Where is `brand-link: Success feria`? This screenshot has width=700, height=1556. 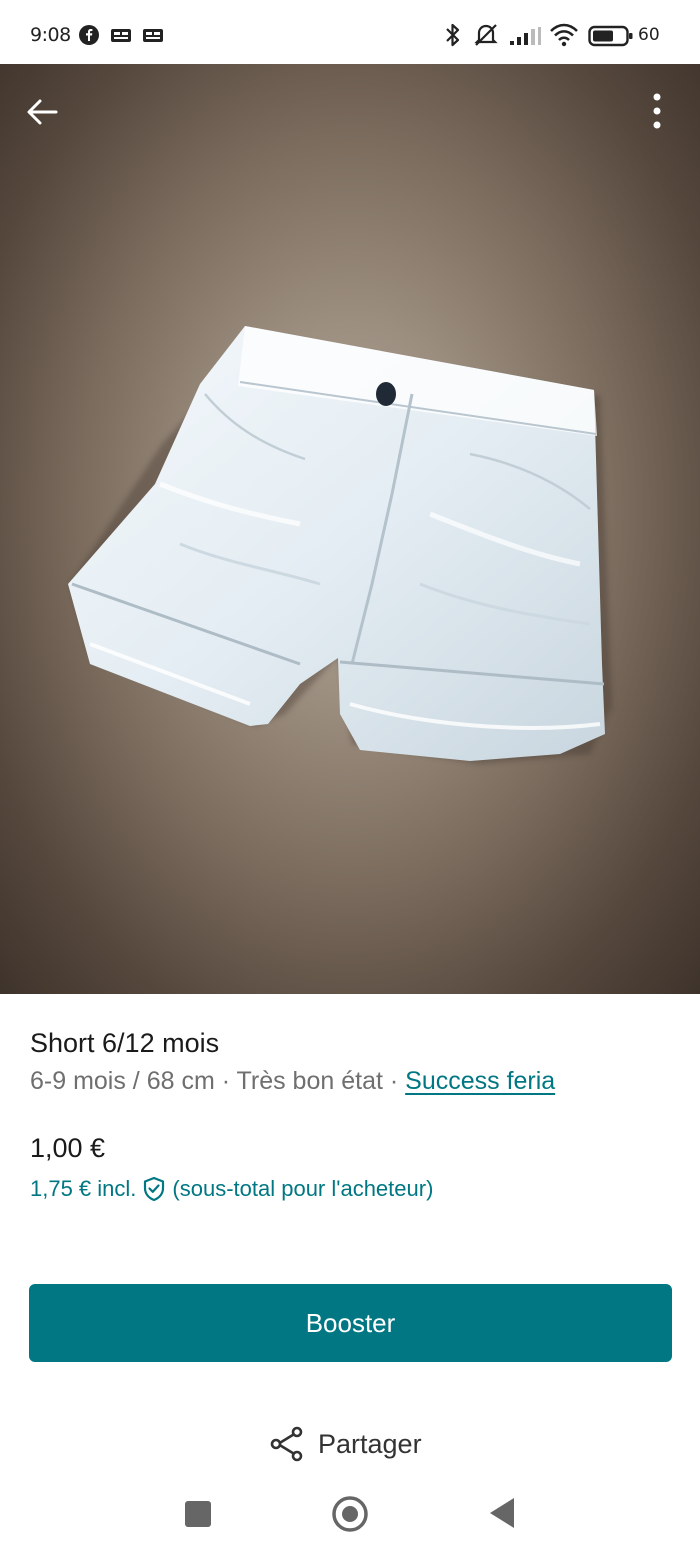 brand-link: Success feria is located at coordinates (480, 1081).